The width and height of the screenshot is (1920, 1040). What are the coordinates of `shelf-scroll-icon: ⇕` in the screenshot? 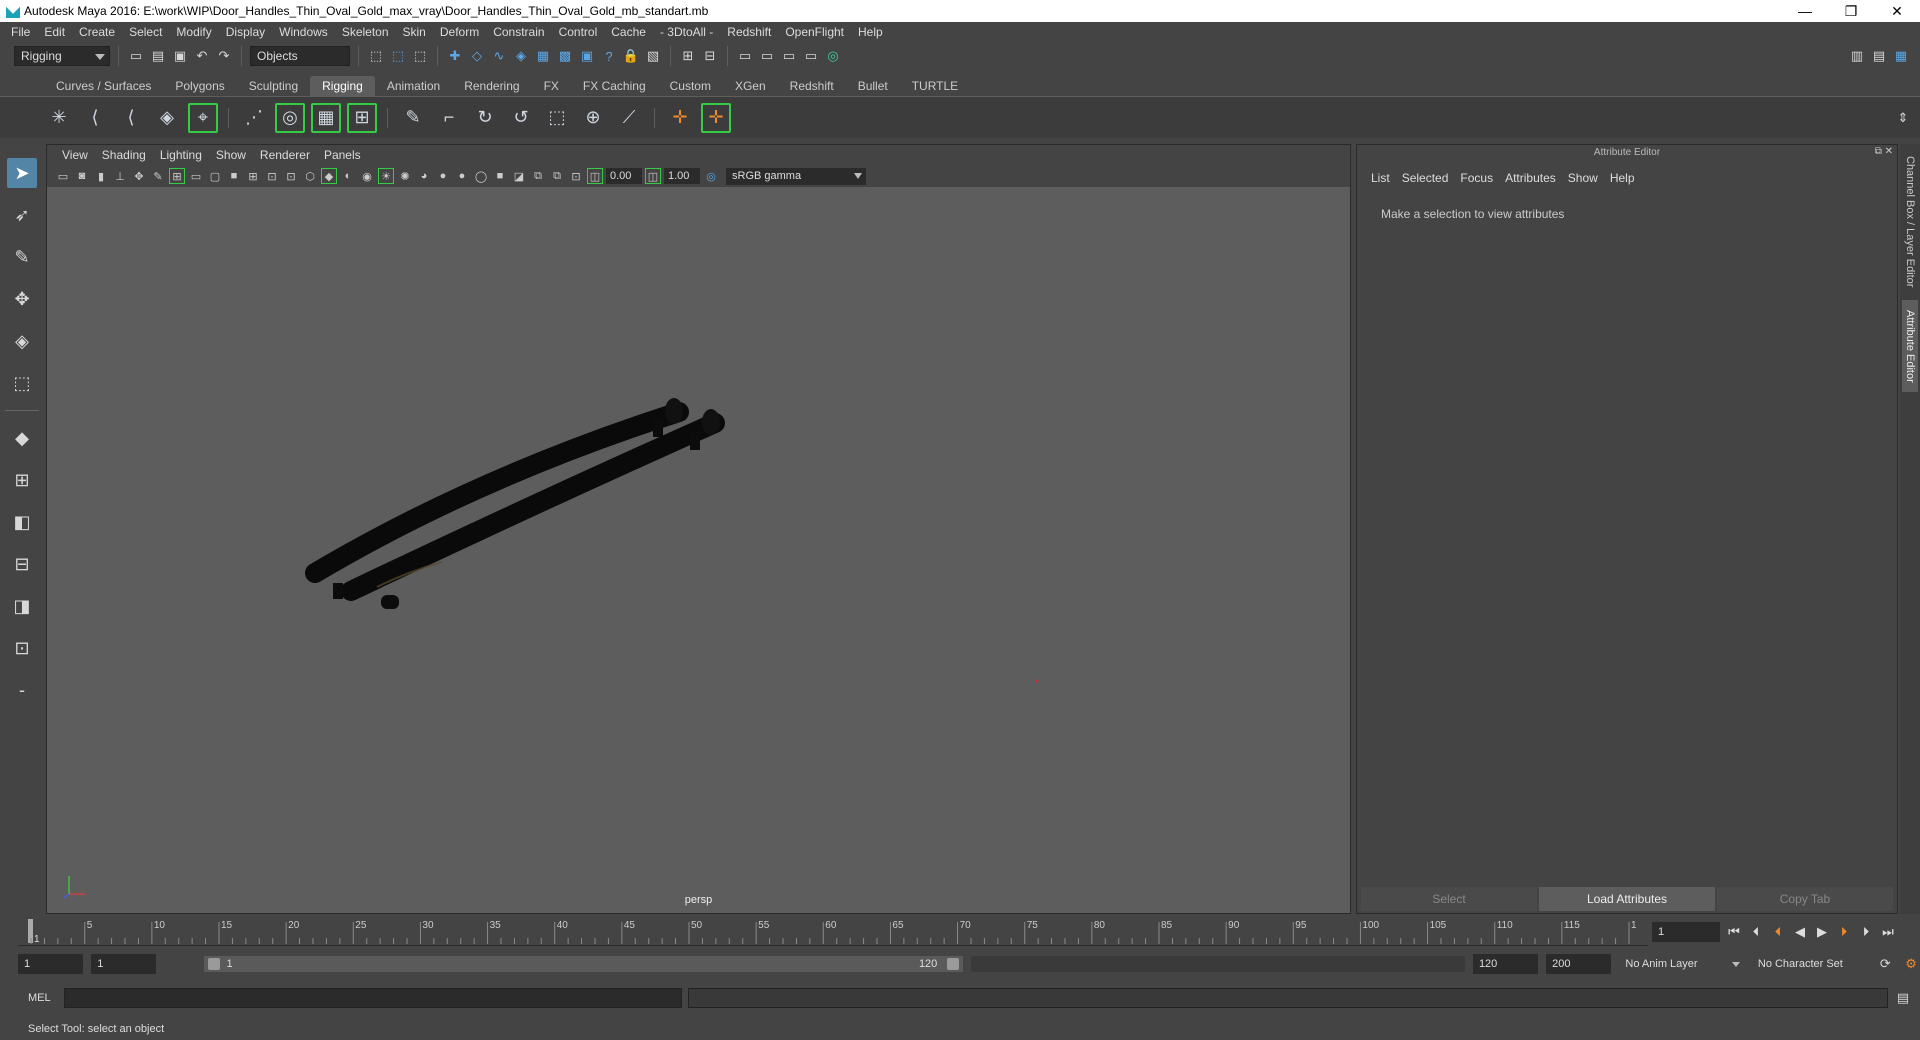 It's located at (1903, 118).